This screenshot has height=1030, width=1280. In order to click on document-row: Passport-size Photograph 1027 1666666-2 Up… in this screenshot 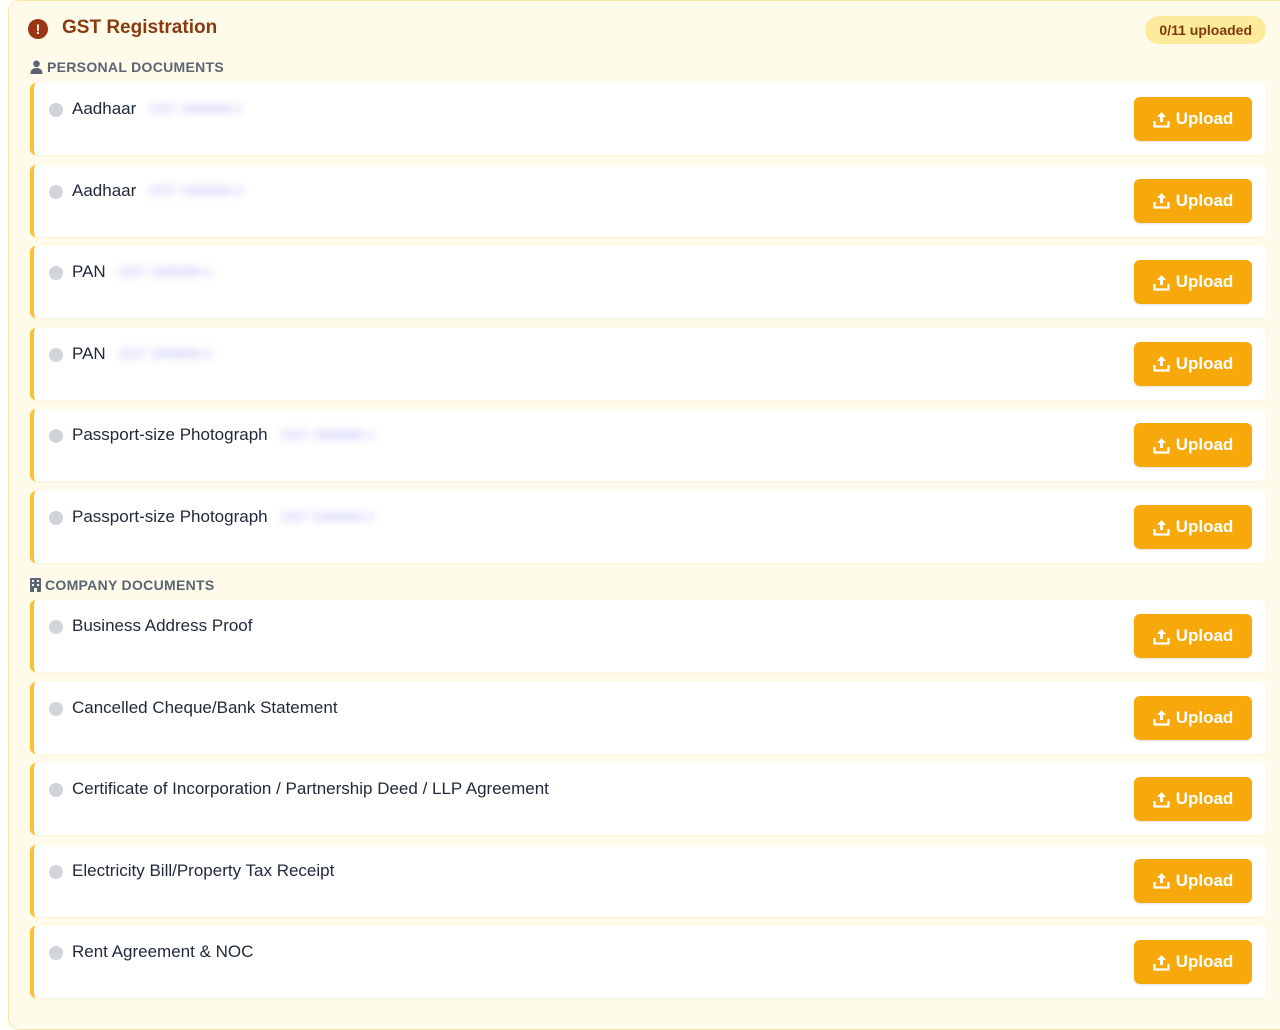, I will do `click(648, 527)`.